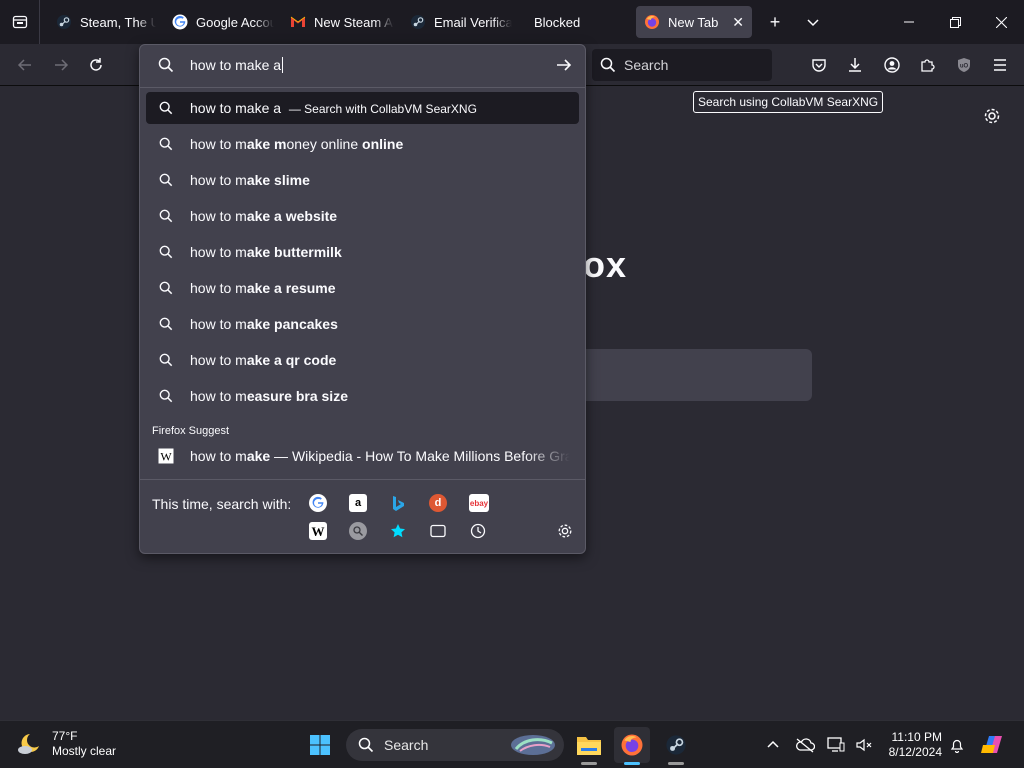 The height and width of the screenshot is (768, 1024). What do you see at coordinates (819, 65) in the screenshot?
I see `pocket-button` at bounding box center [819, 65].